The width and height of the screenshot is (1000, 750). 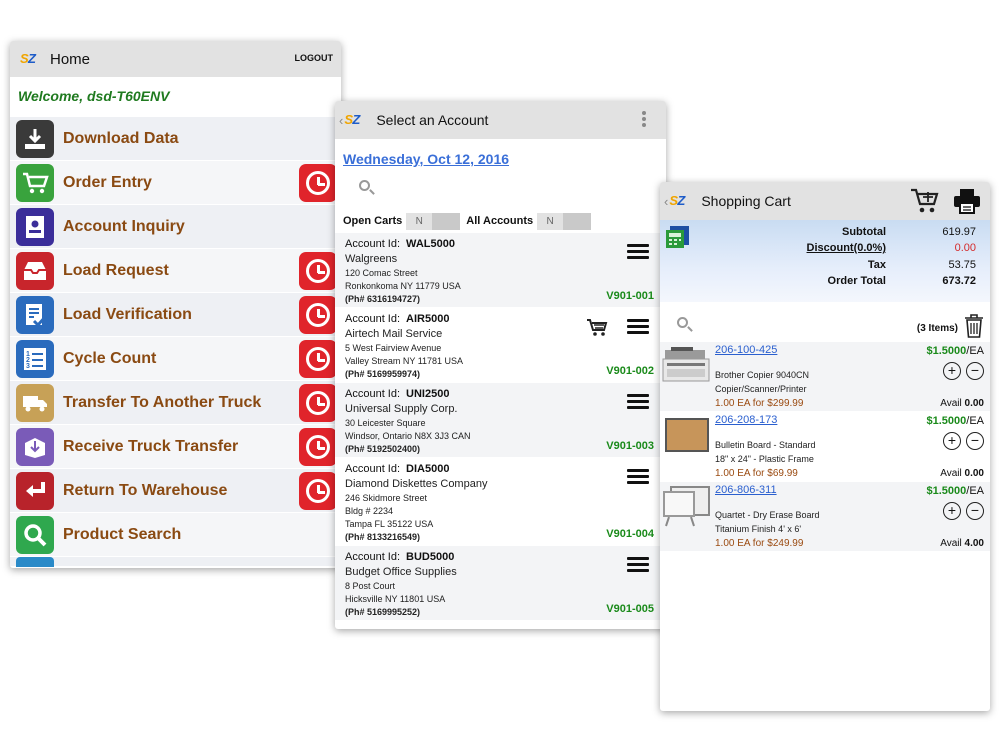 What do you see at coordinates (110, 358) in the screenshot?
I see `menu-label: Cycle Count` at bounding box center [110, 358].